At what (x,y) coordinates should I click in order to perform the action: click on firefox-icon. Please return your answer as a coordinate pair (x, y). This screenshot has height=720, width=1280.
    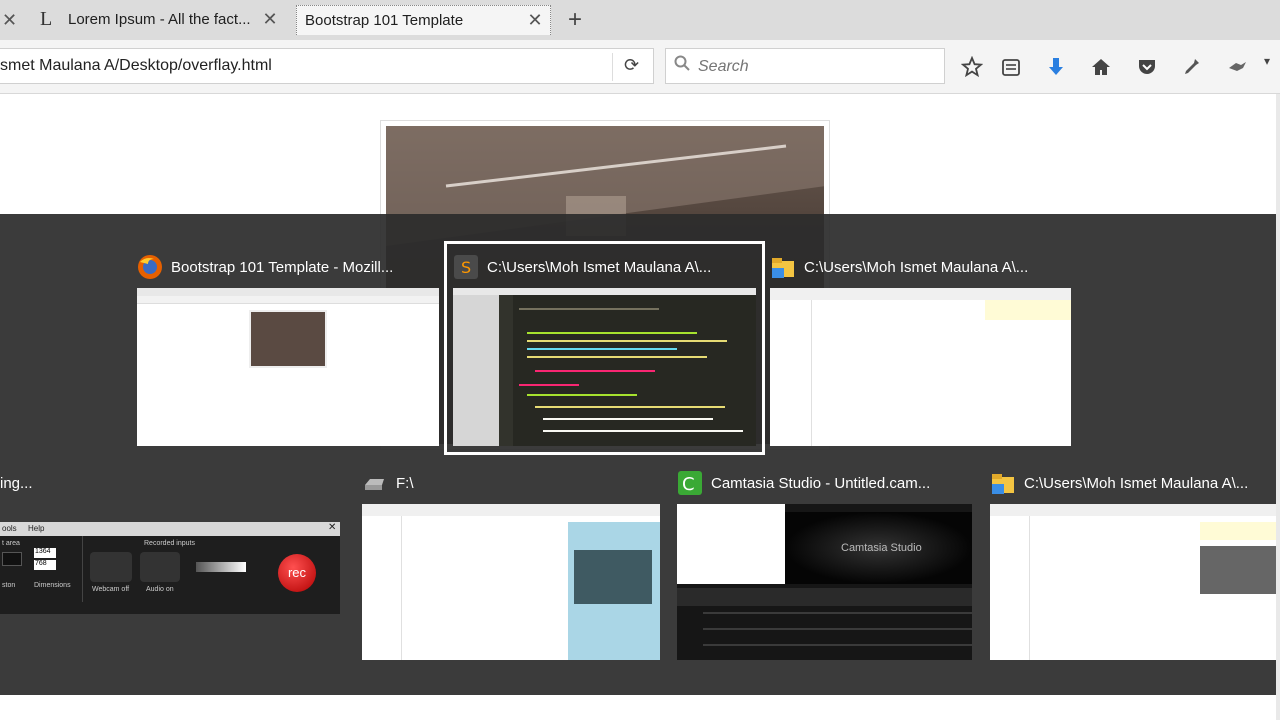
    Looking at the image, I should click on (150, 267).